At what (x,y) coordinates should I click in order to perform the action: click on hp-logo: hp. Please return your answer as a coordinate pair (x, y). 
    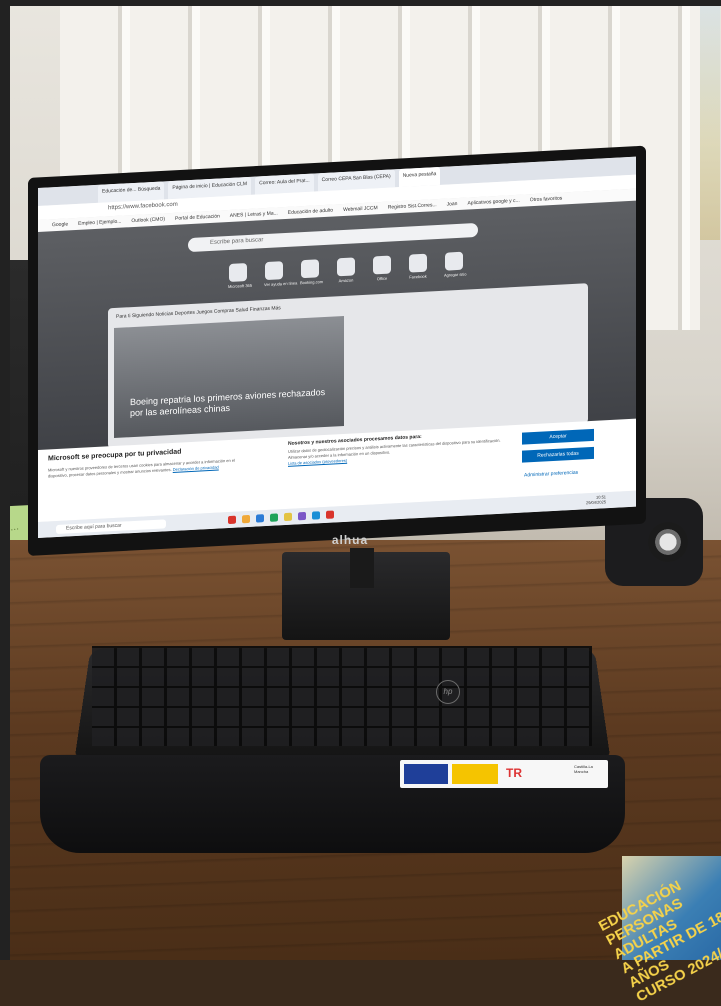
    Looking at the image, I should click on (448, 692).